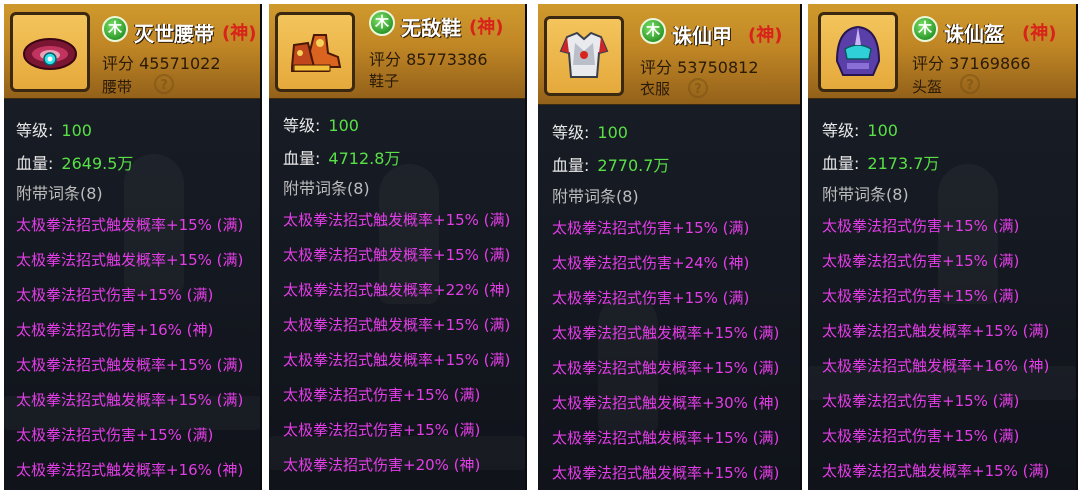  I want to click on hp-stat: 血量: 2770.7万, so click(610, 164).